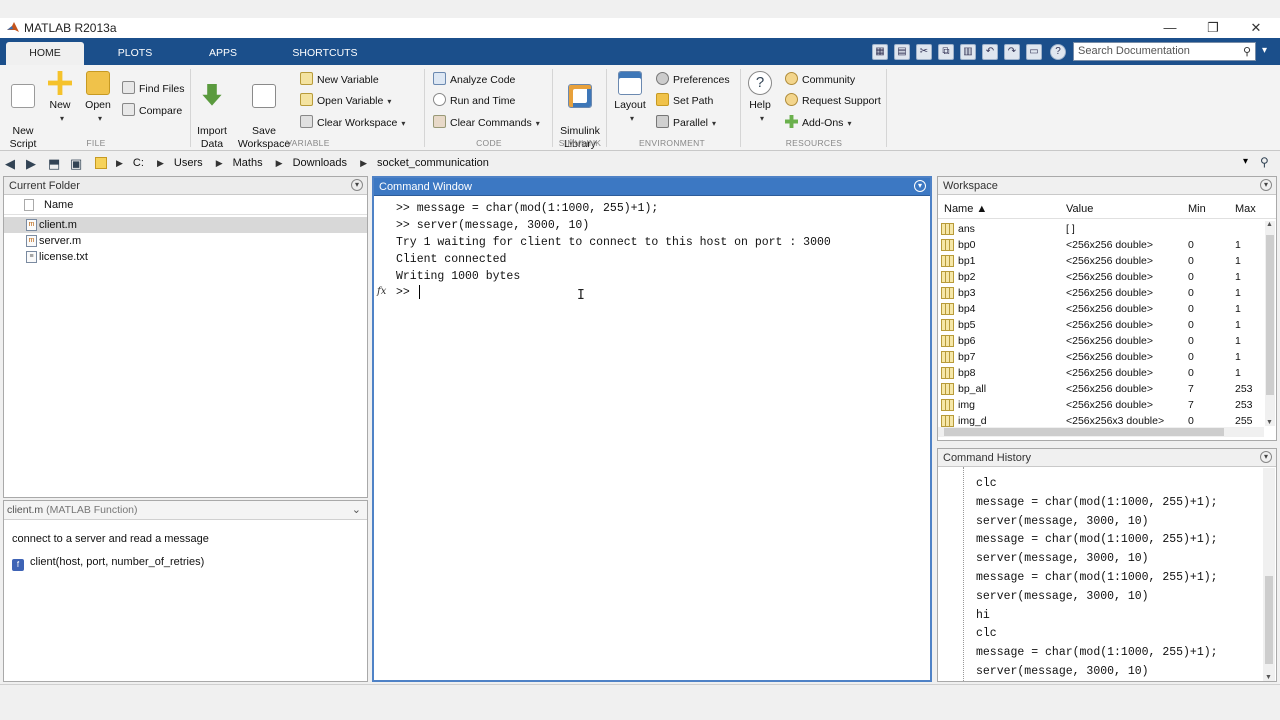 This screenshot has height=720, width=1280. I want to click on scroll-up-icon: ▲, so click(1269, 224).